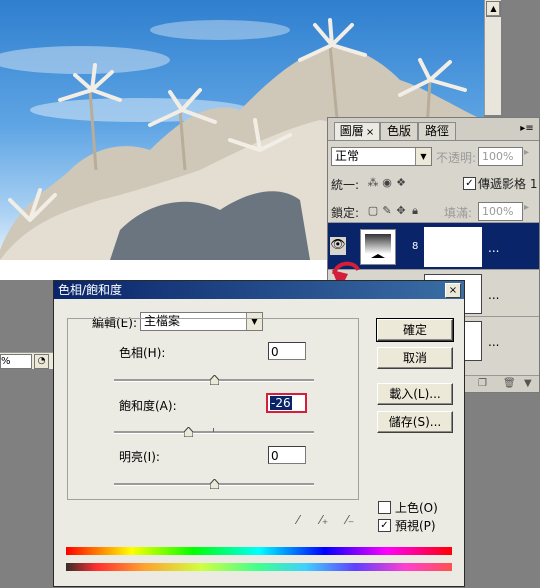  What do you see at coordinates (148, 406) in the screenshot?
I see `saturation-label: 飽和度(A):` at bounding box center [148, 406].